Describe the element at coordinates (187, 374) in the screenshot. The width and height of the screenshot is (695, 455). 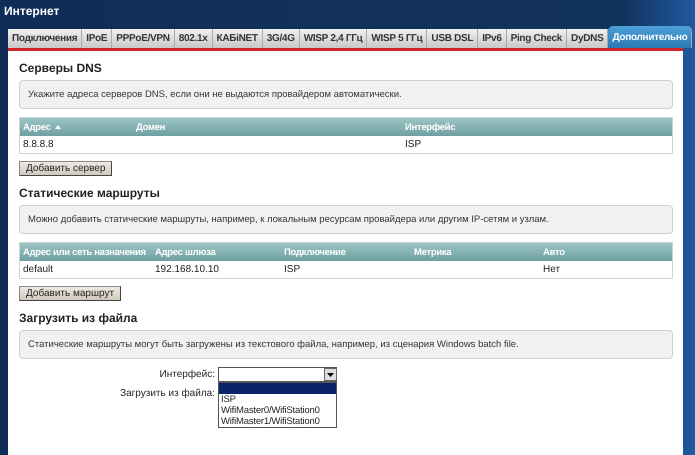
I see `field-label: Интерфейс:` at that location.